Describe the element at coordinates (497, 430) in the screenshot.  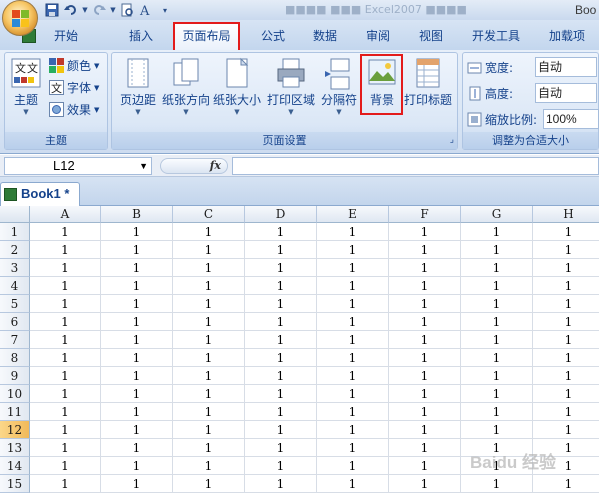
I see `cell-G12: 1` at that location.